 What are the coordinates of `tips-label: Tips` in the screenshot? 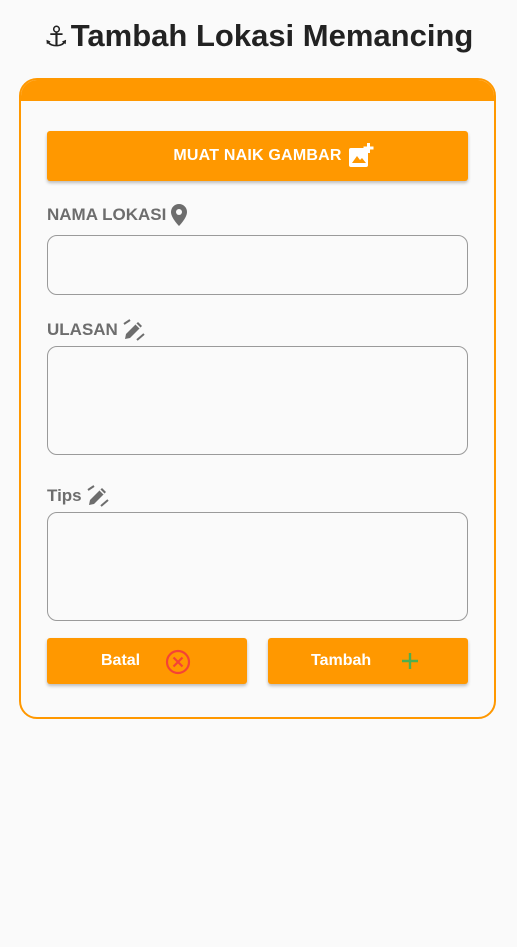 It's located at (78, 496).